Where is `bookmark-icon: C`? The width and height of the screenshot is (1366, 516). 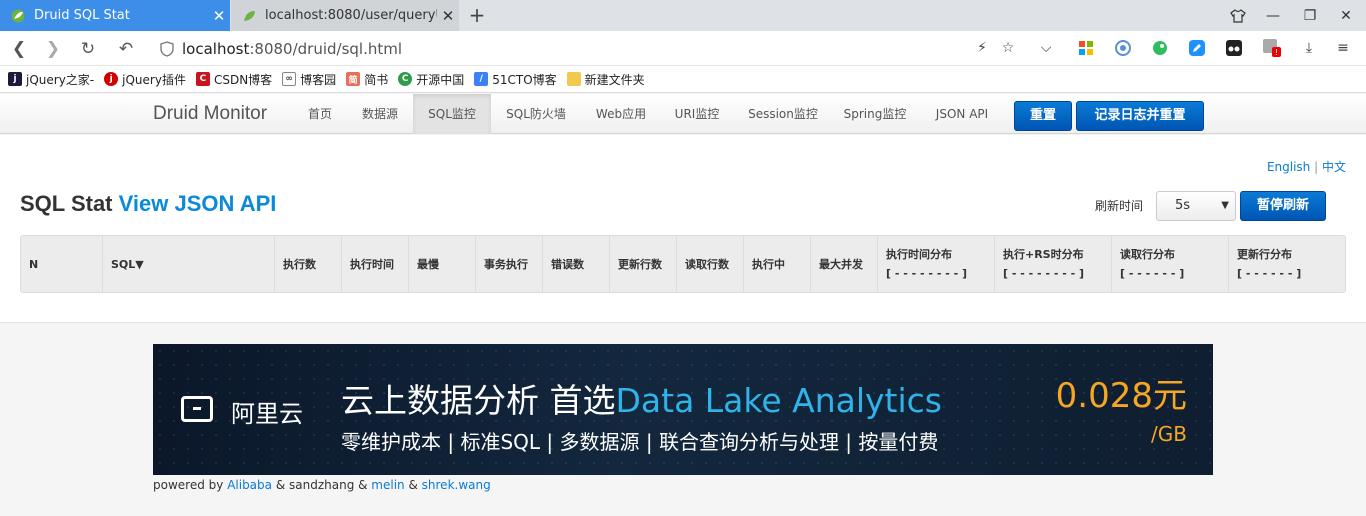
bookmark-icon: C is located at coordinates (405, 79).